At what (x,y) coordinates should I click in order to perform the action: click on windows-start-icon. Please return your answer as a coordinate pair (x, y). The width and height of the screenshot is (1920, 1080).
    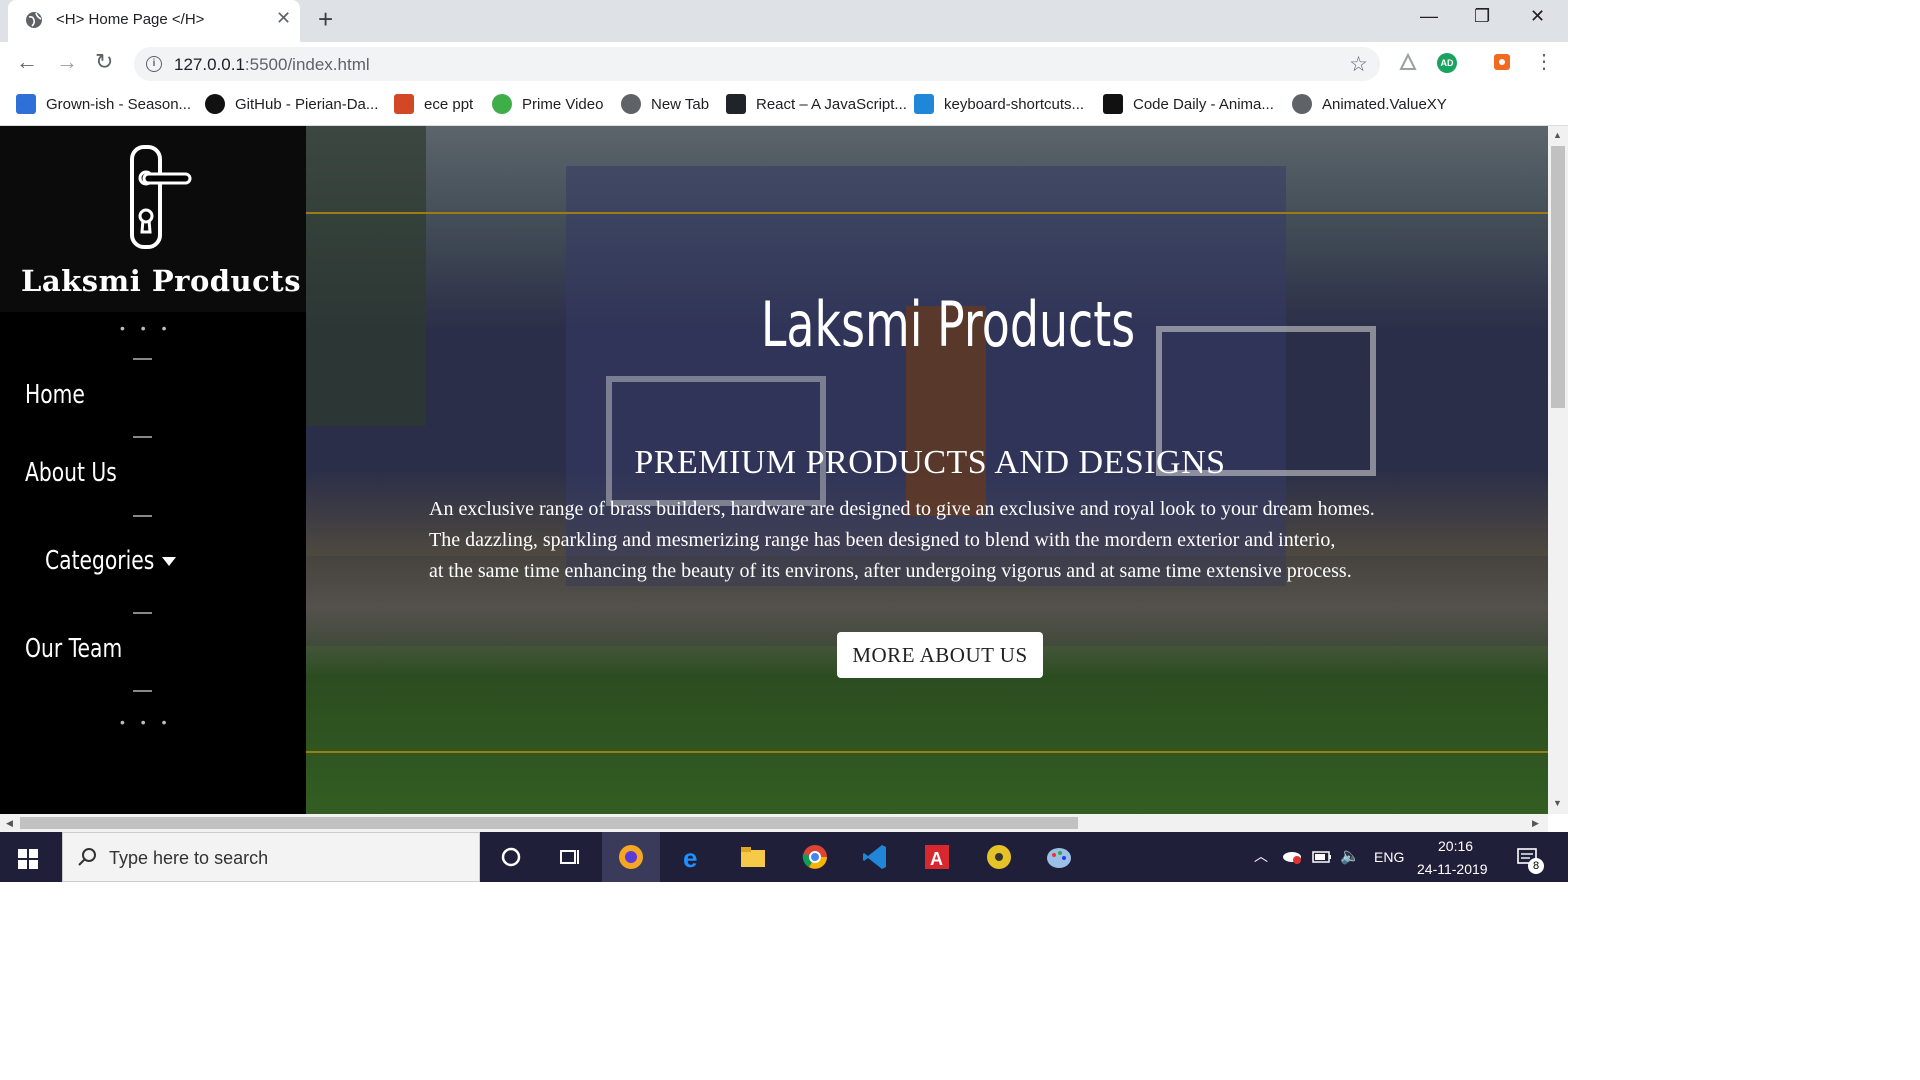
    Looking at the image, I should click on (28, 859).